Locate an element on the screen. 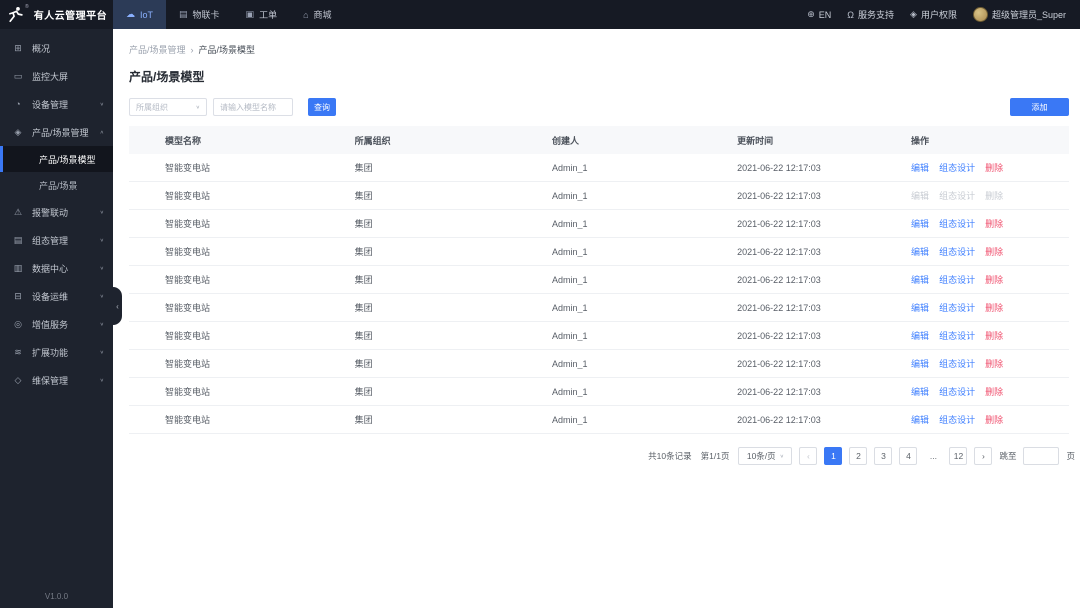 Image resolution: width=1080 pixels, height=608 pixels. sidebar-item-overview: ⊞ 概况 is located at coordinates (56, 48).